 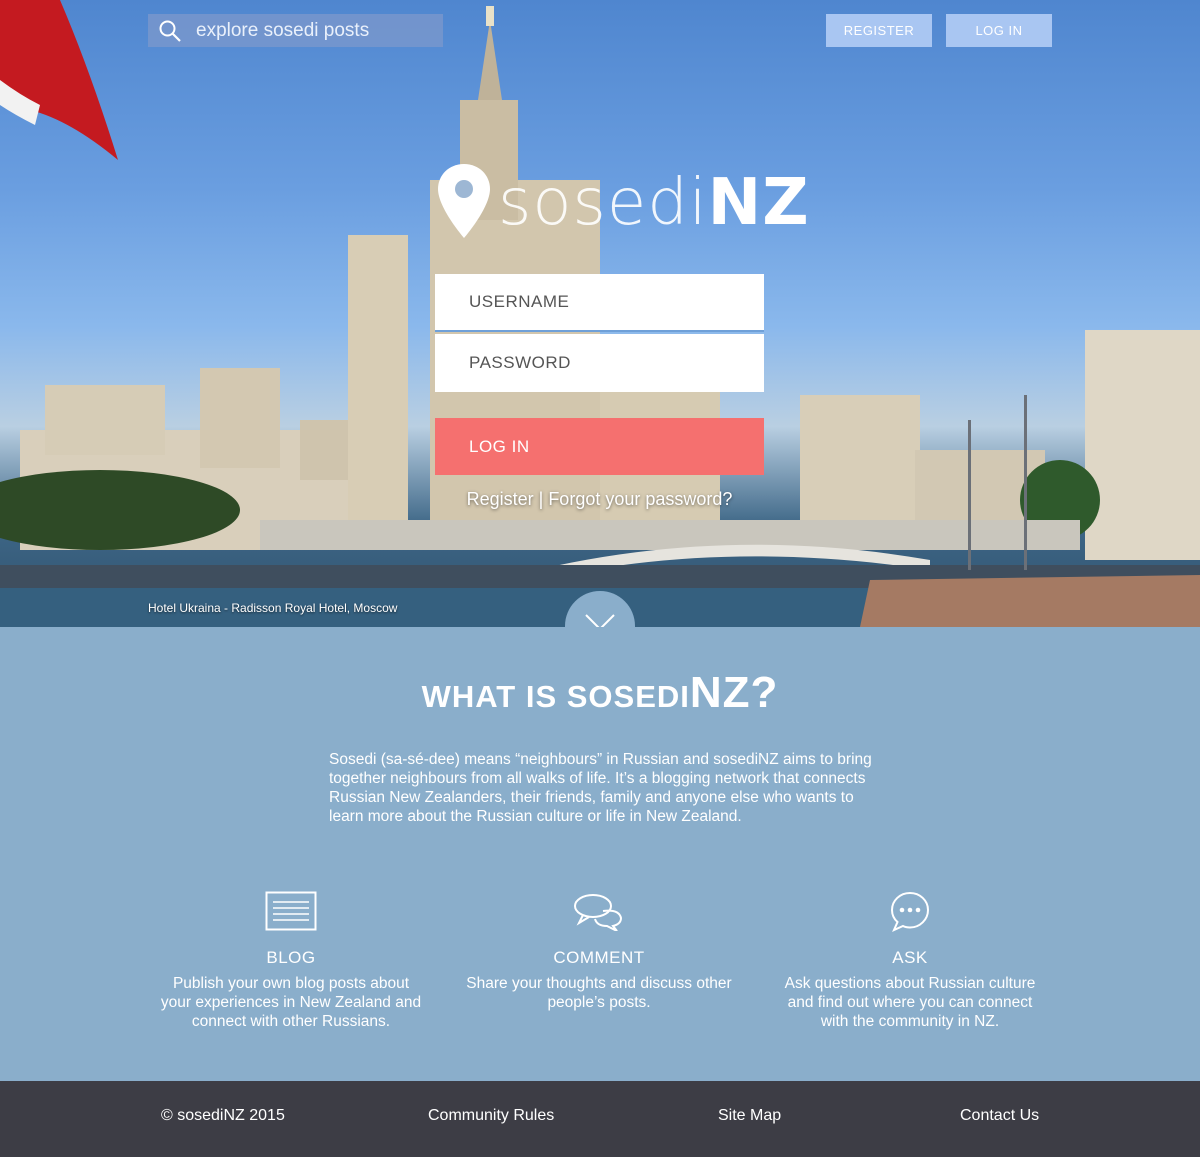 What do you see at coordinates (749, 1116) in the screenshot?
I see `footer-link-site-map: Site Map` at bounding box center [749, 1116].